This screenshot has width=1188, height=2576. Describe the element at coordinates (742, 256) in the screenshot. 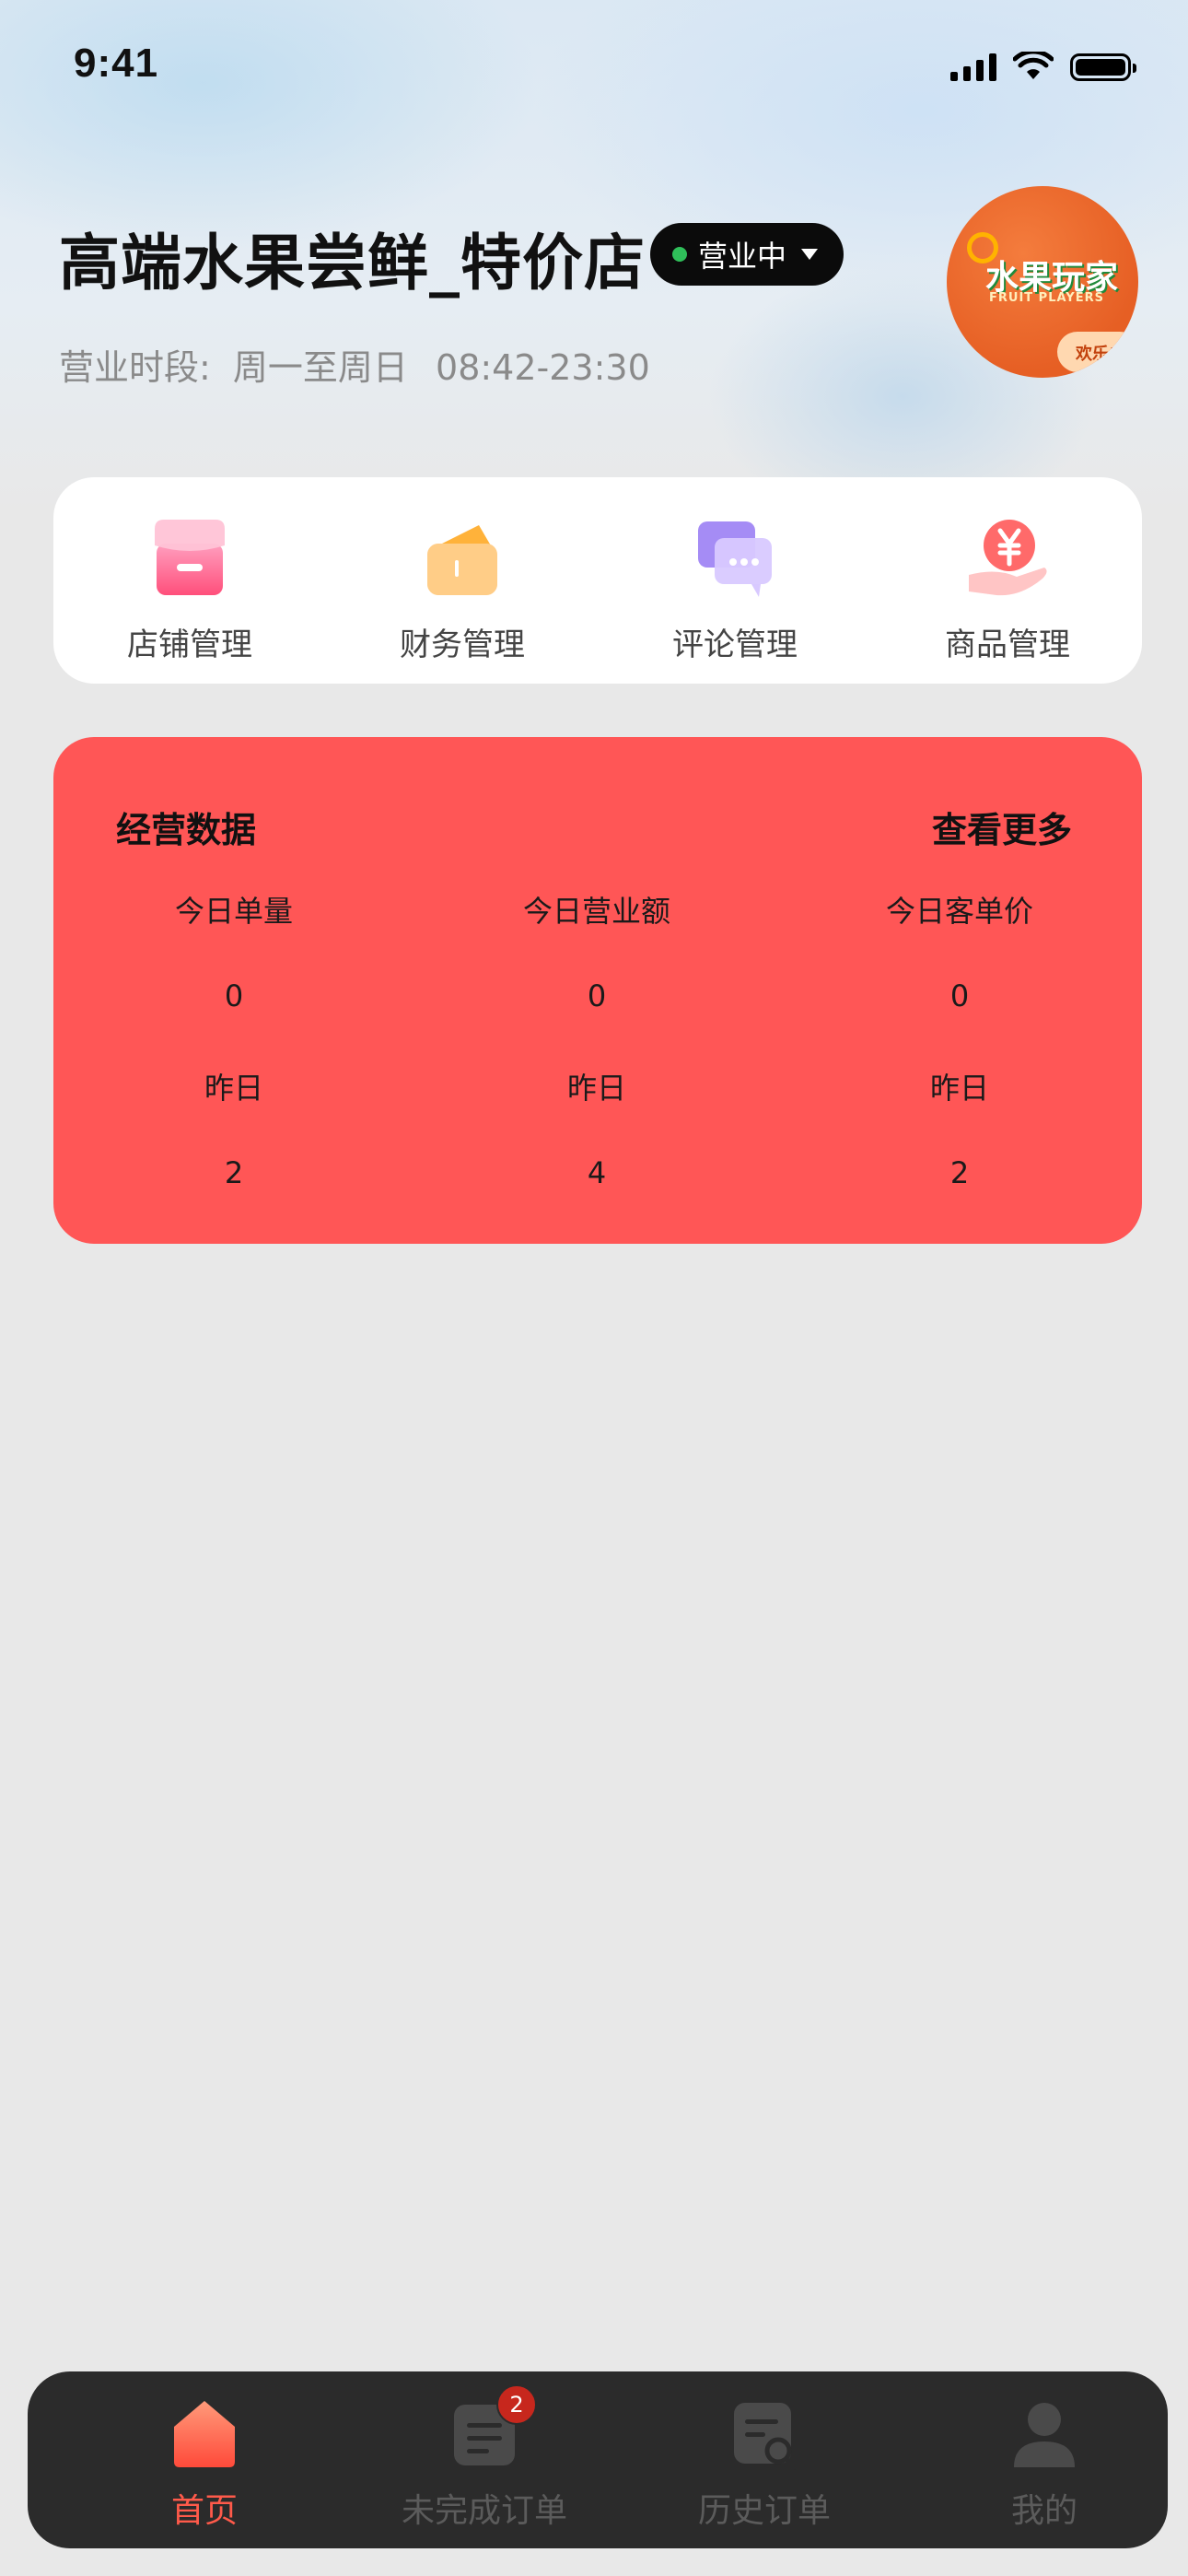

I see `business-status-label: 营业中` at that location.